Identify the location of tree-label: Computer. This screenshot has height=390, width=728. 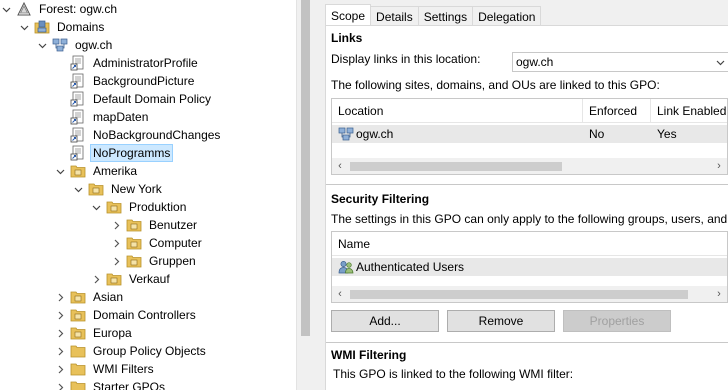
(175, 243).